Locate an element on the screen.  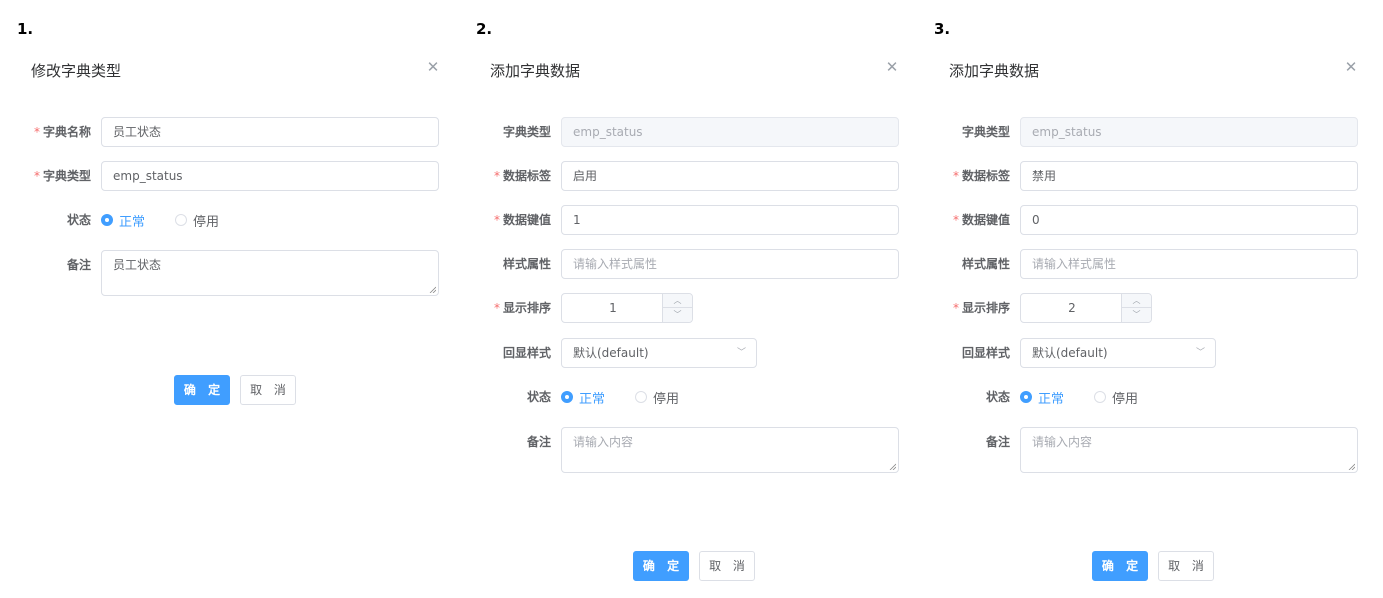
form-row-dict-name: * 字典名称 员工状态 is located at coordinates (230, 132).